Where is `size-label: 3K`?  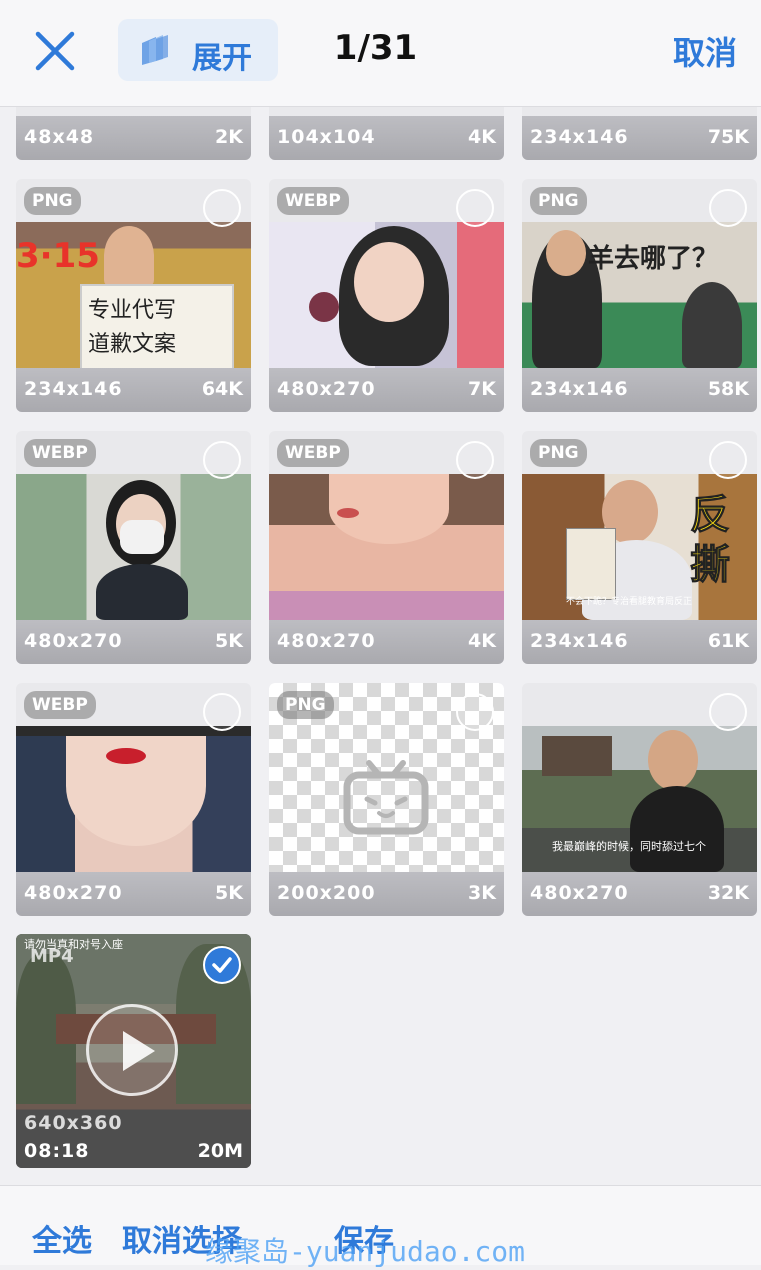 size-label: 3K is located at coordinates (482, 893).